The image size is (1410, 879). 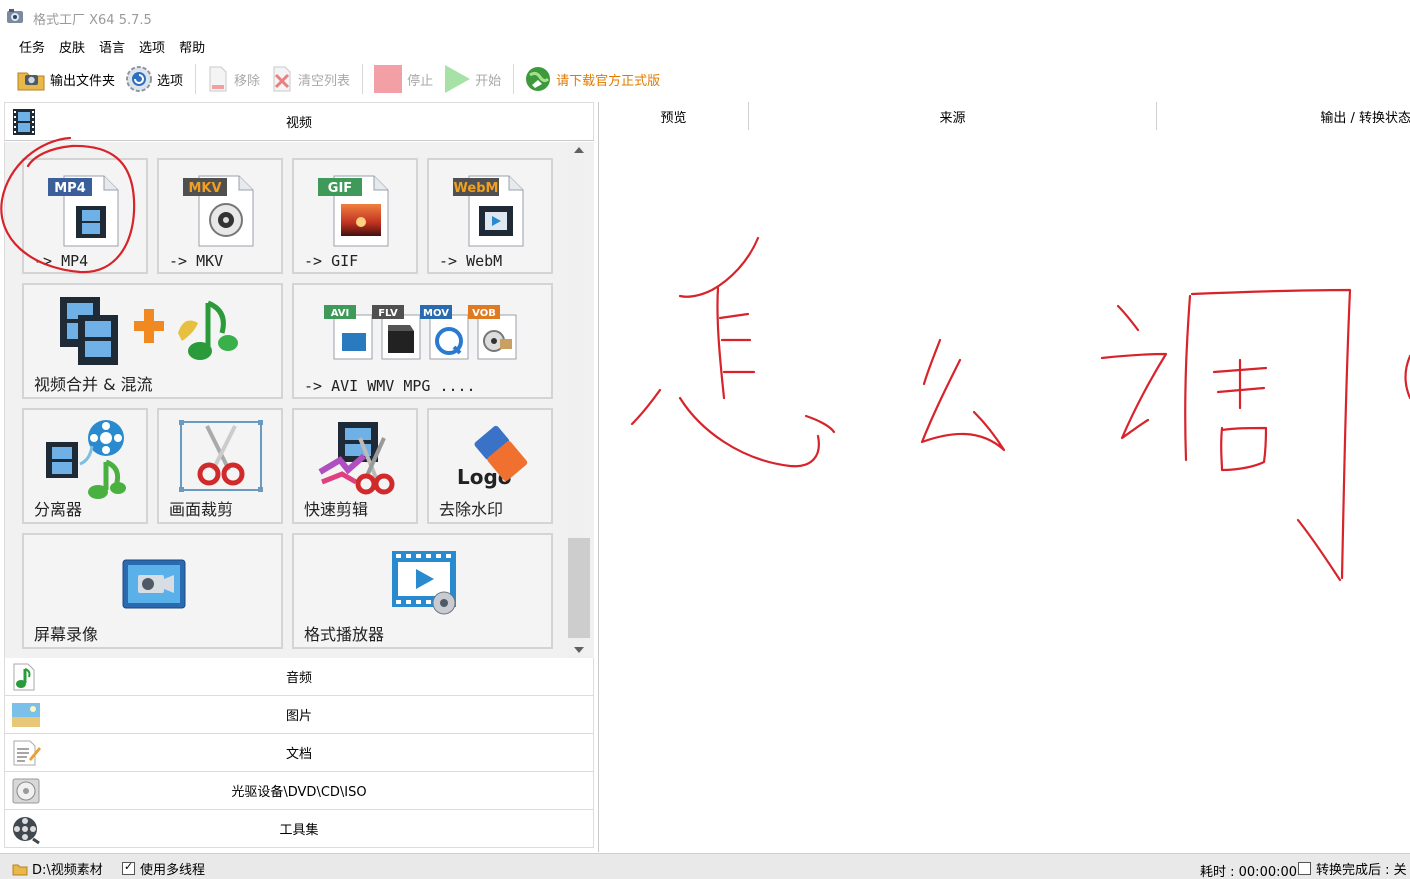 I want to click on other-categories: 音频 图片 文档 光驱设备\DVD\CD\ISO 工具集, so click(x=299, y=753).